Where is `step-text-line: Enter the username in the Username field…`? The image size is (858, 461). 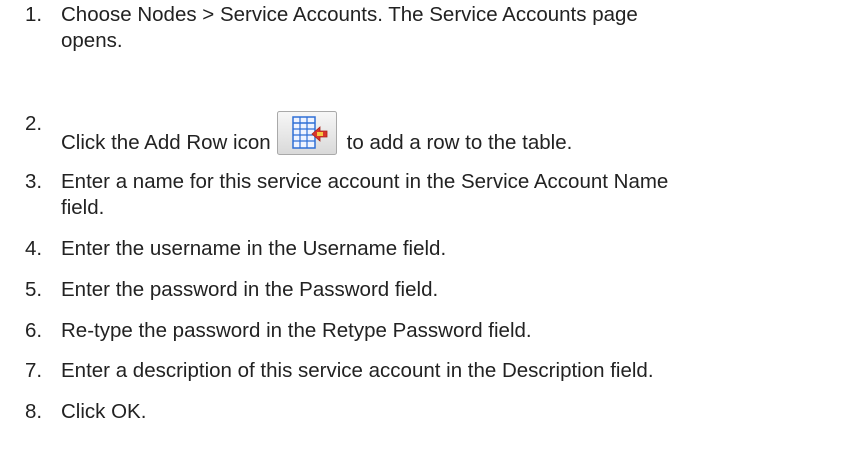
step-text-line: Enter the username in the Username field… is located at coordinates (254, 248).